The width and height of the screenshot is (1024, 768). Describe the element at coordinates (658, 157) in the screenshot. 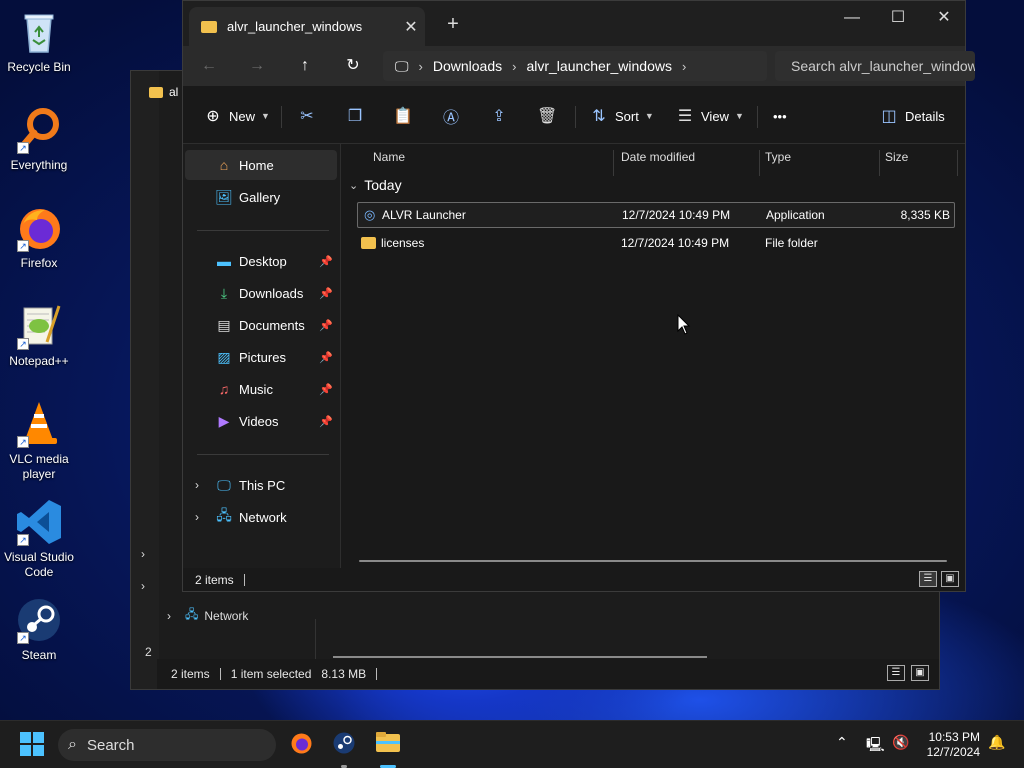

I see `column-header-date: Date modified` at that location.